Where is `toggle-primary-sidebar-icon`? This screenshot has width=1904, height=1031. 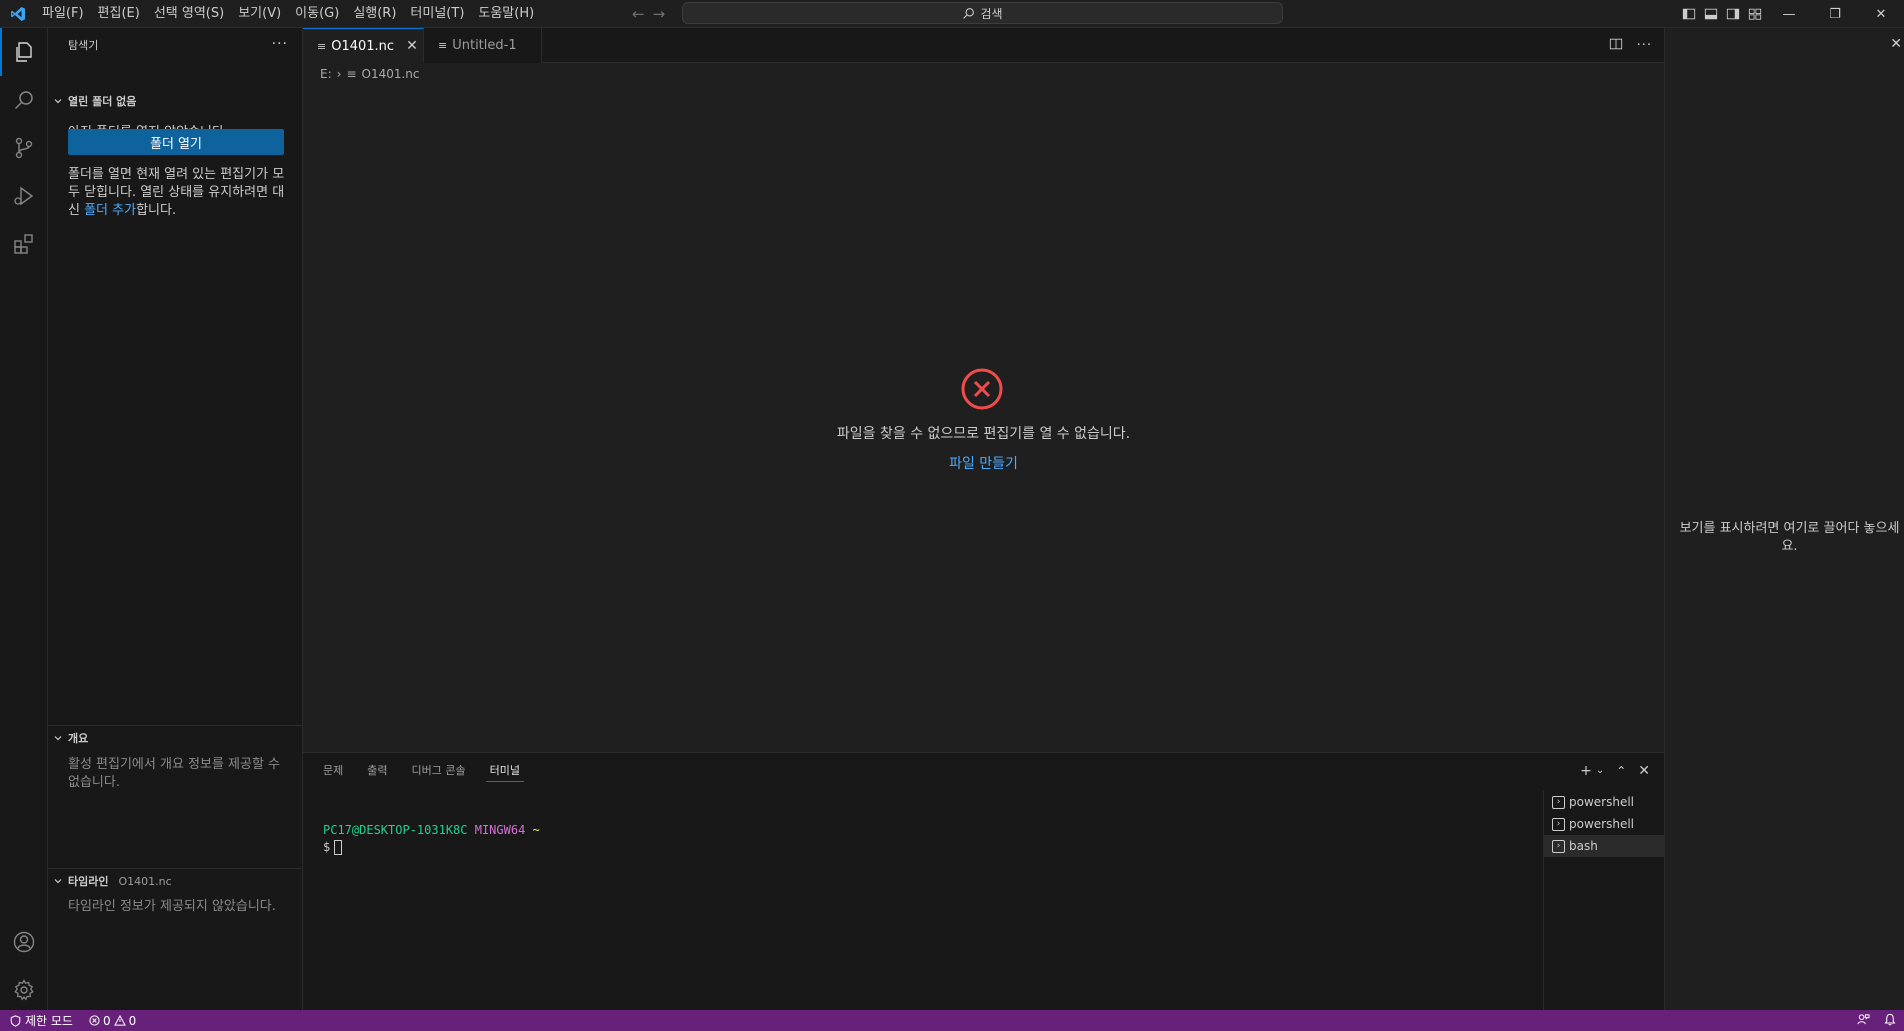 toggle-primary-sidebar-icon is located at coordinates (1689, 14).